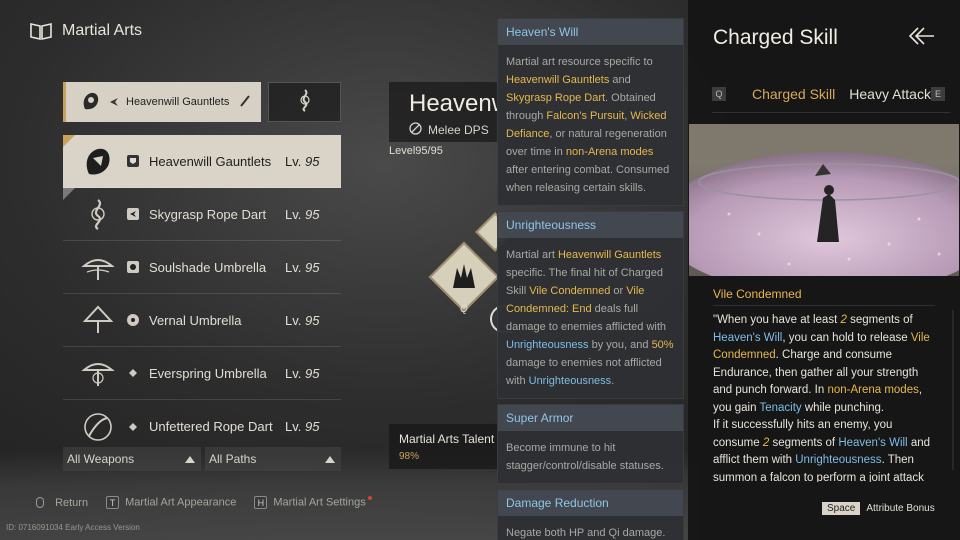 The width and height of the screenshot is (960, 540). Describe the element at coordinates (824, 200) in the screenshot. I see `skill-preview-image` at that location.